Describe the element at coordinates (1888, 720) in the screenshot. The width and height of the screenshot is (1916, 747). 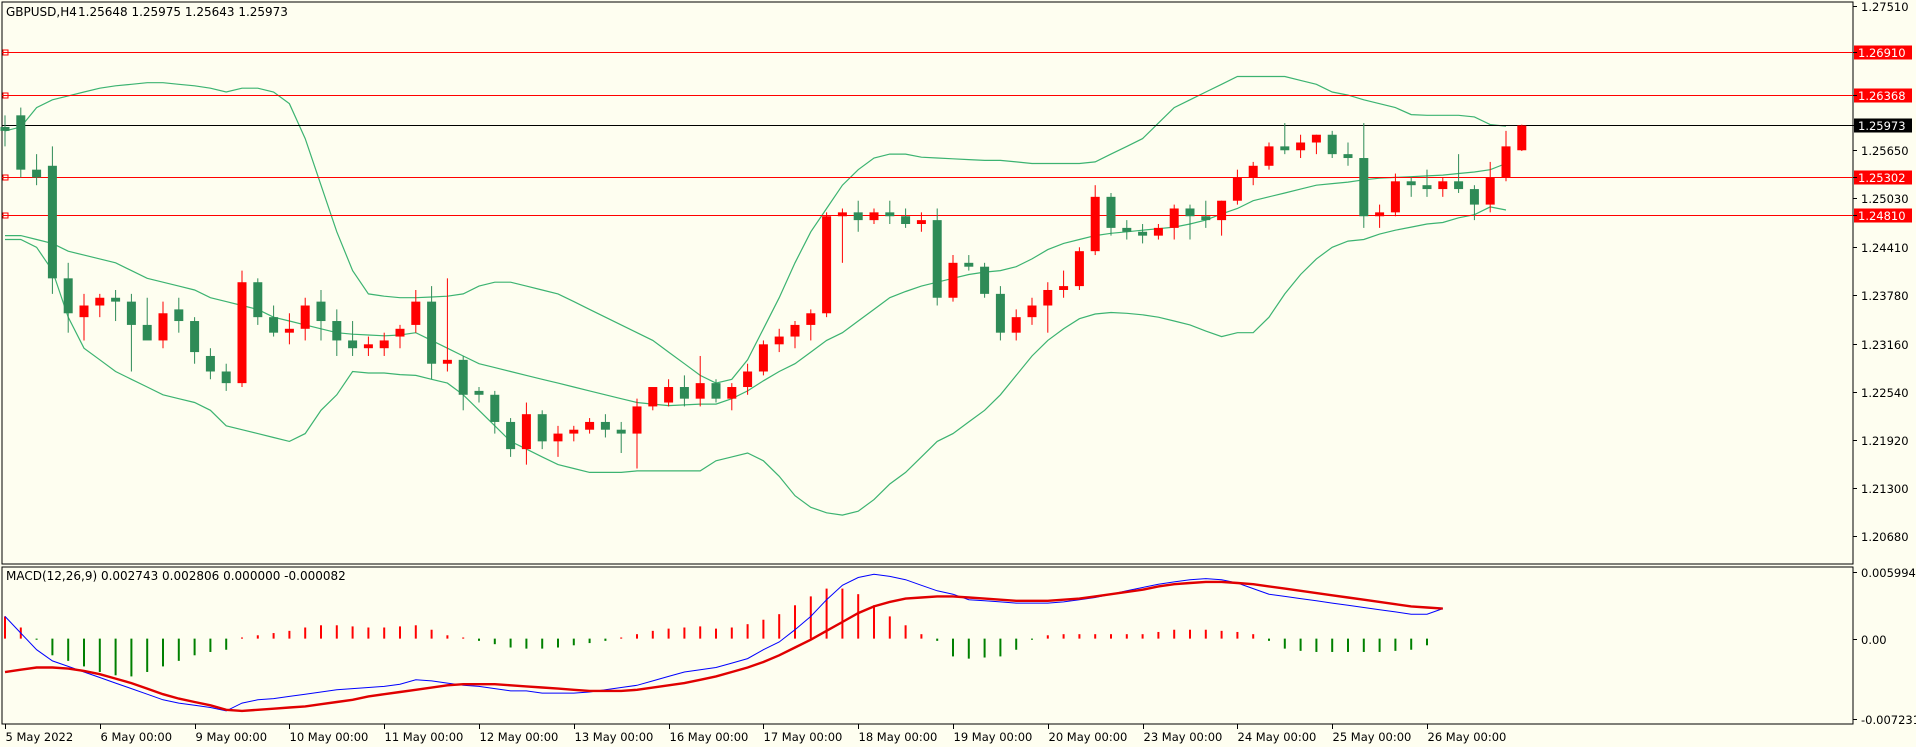
I see `macd-tick-label: -0.007231` at that location.